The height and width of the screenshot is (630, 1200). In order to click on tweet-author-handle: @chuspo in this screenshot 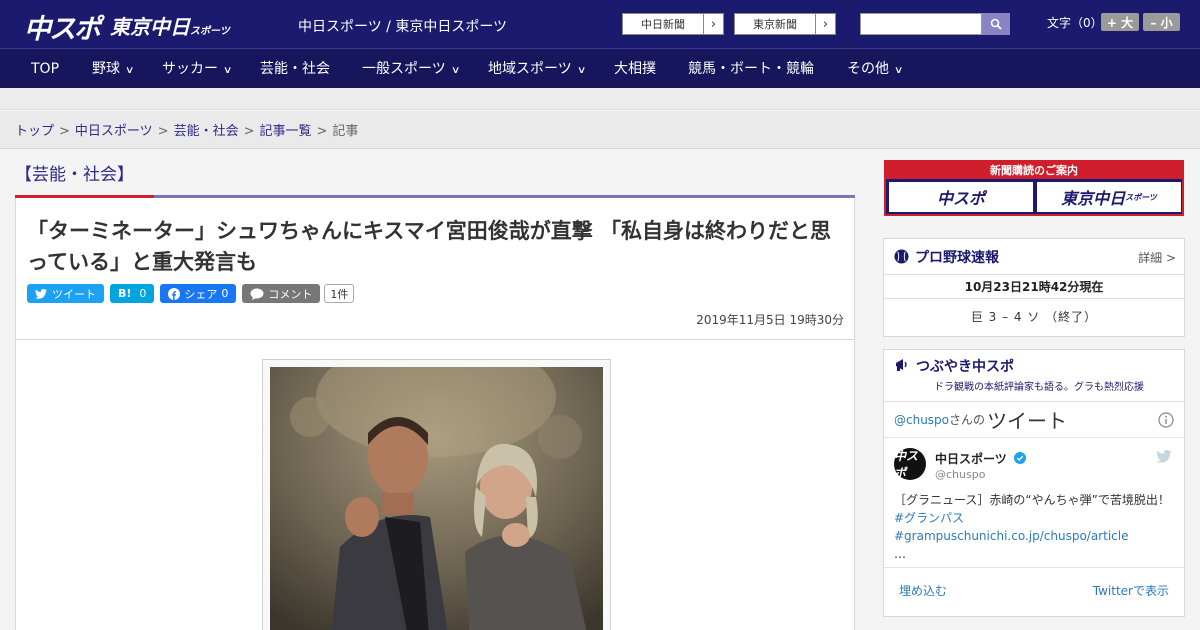, I will do `click(960, 474)`.